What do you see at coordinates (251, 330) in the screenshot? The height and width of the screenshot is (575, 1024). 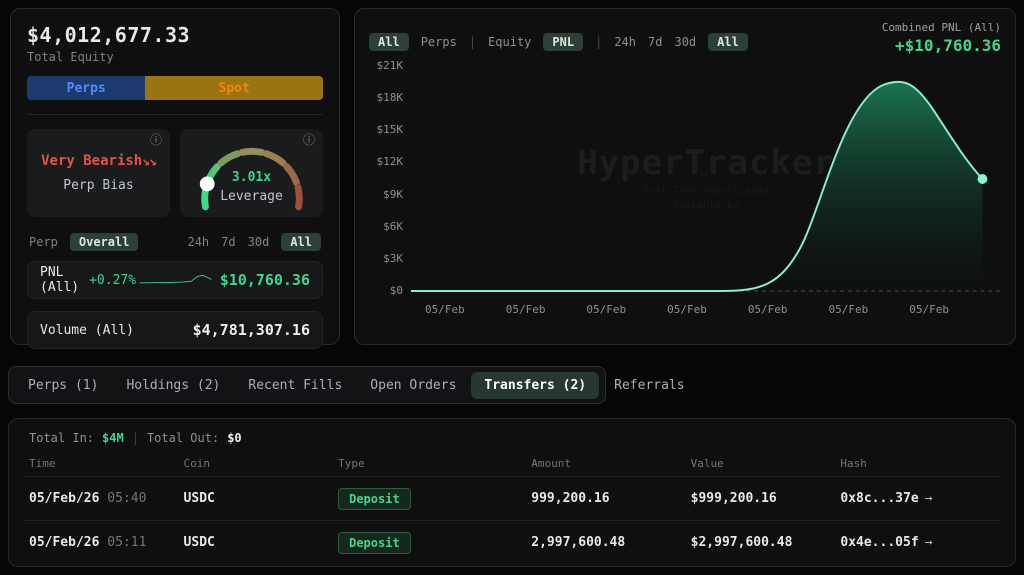 I see `volume-value: $4,781,307.16` at bounding box center [251, 330].